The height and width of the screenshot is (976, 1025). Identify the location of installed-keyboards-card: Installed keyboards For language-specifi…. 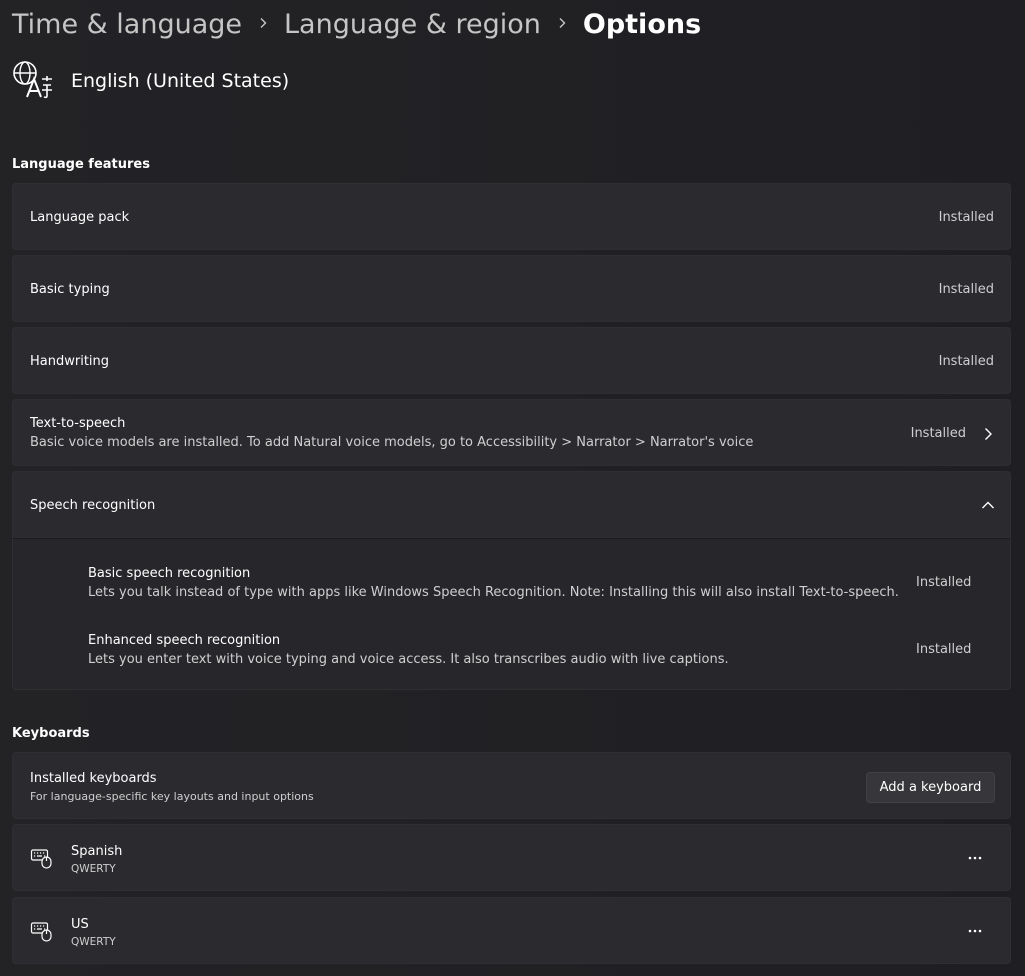
(511, 785).